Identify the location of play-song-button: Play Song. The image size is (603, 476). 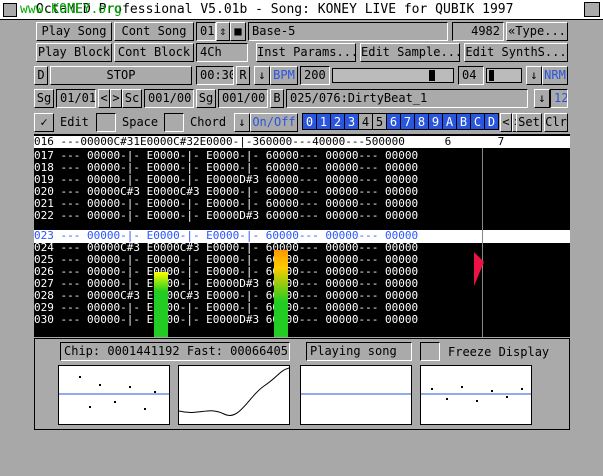
(74, 31).